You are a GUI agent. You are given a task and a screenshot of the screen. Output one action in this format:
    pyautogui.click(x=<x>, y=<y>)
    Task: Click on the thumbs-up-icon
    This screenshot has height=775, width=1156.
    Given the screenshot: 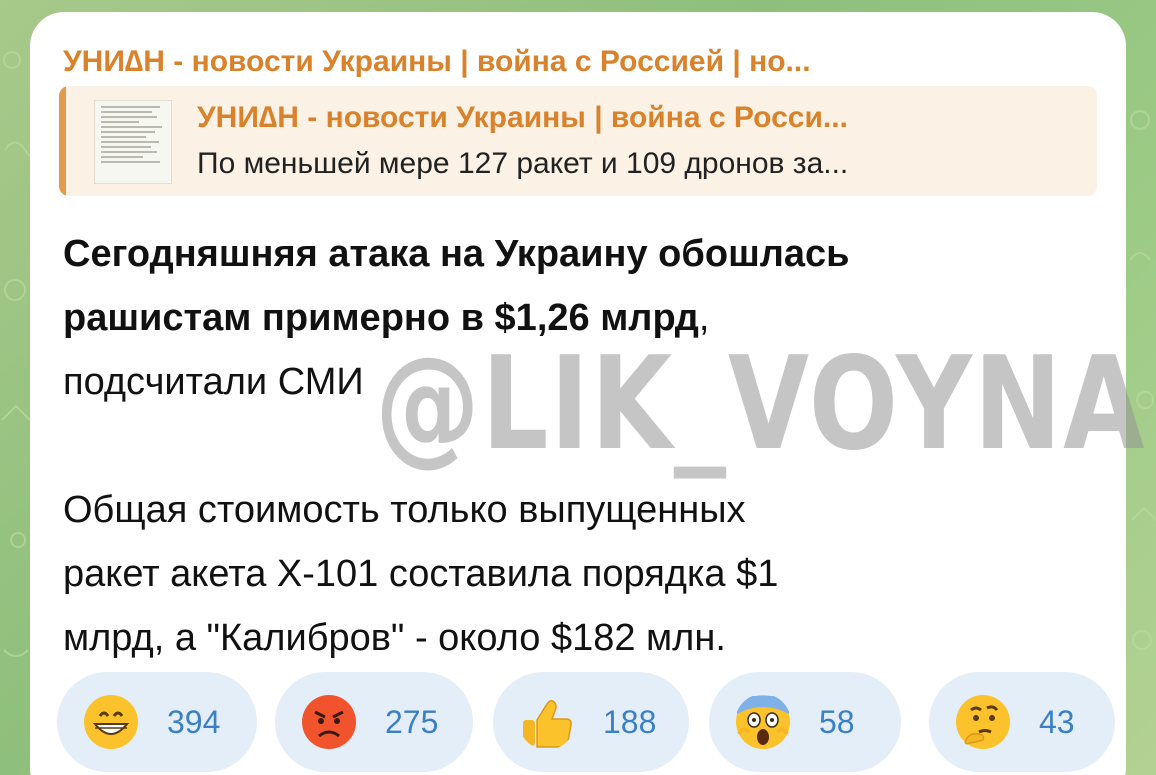 What is the action you would take?
    pyautogui.click(x=547, y=724)
    